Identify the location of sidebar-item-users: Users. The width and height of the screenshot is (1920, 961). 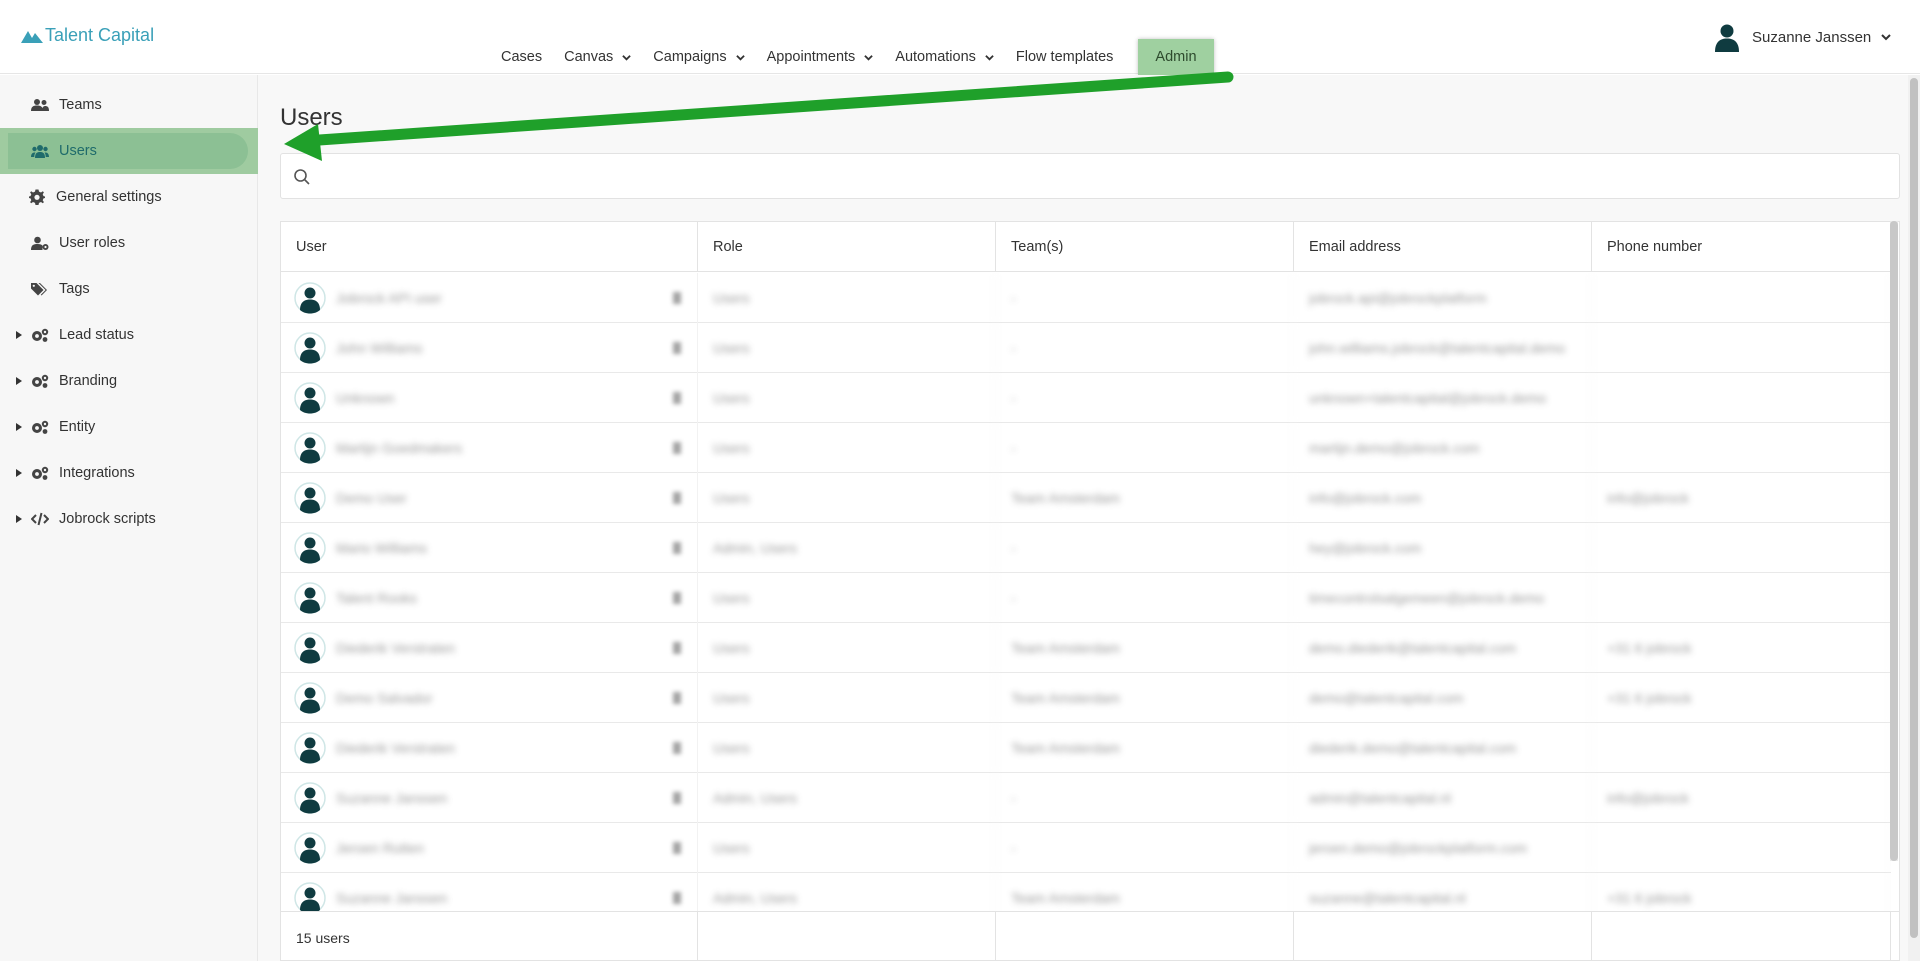
(129, 151).